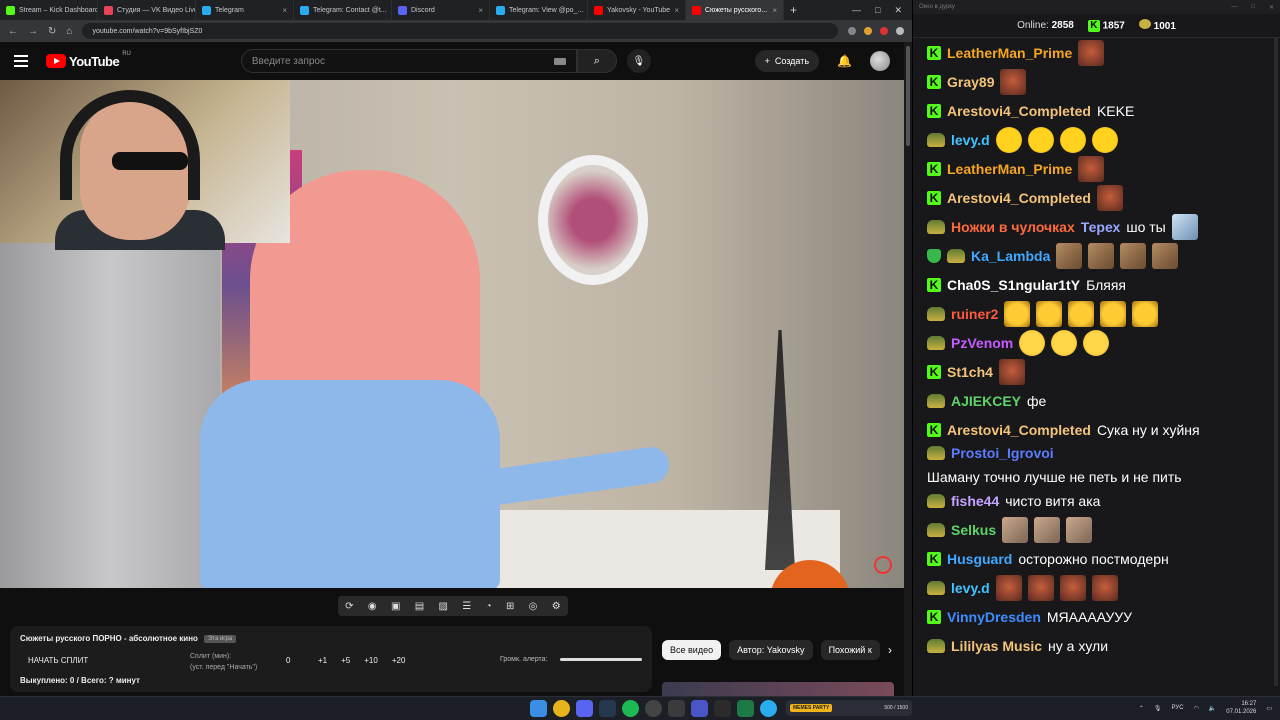 The width and height of the screenshot is (1280, 720). Describe the element at coordinates (601, 659) in the screenshot. I see `alert-volume-slider` at that location.